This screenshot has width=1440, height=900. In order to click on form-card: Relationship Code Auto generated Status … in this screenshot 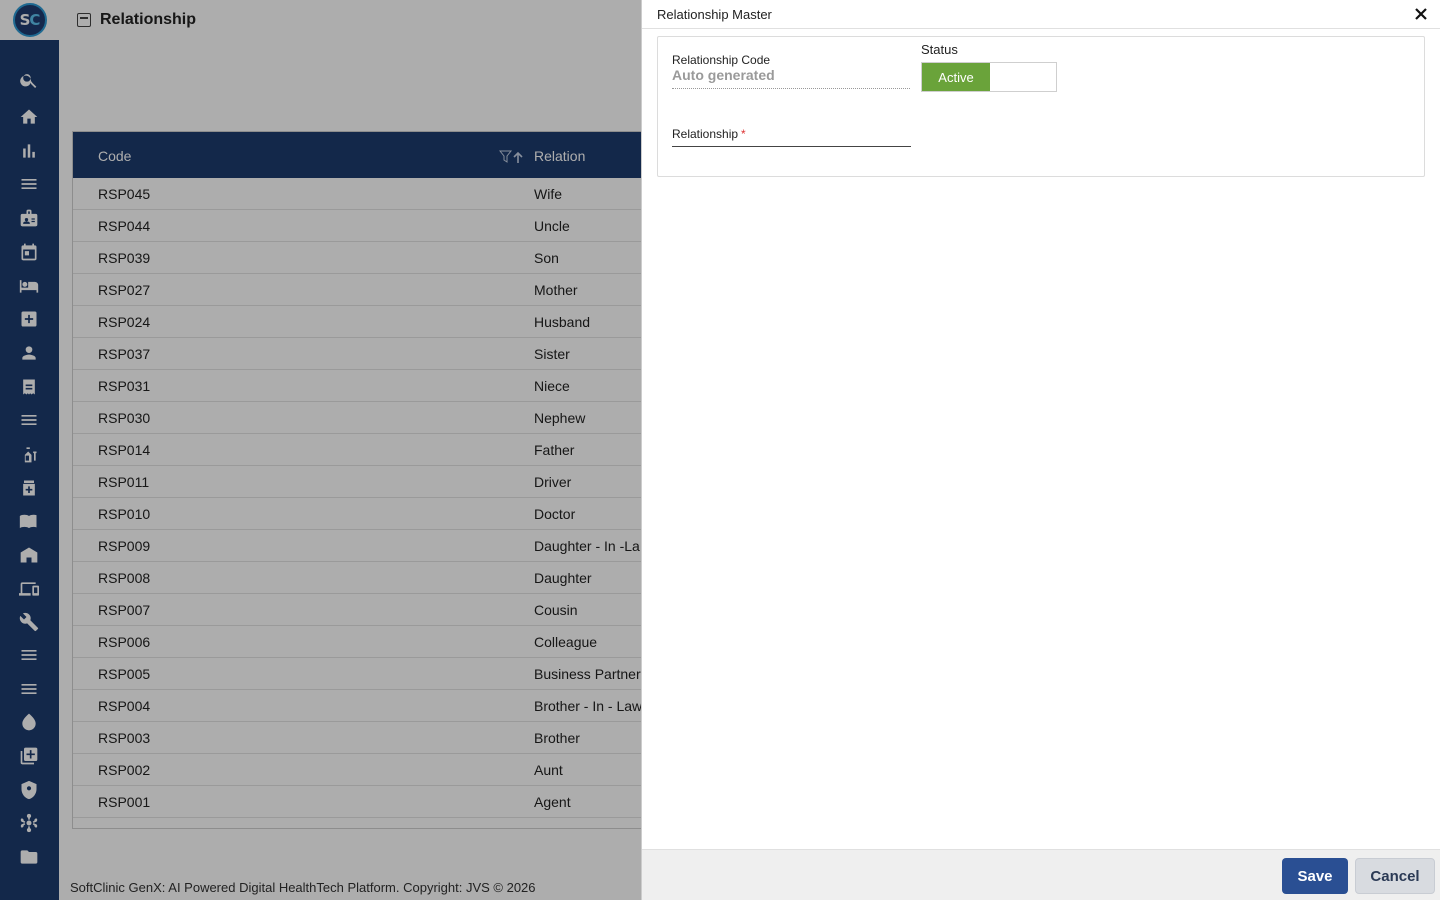, I will do `click(1041, 106)`.